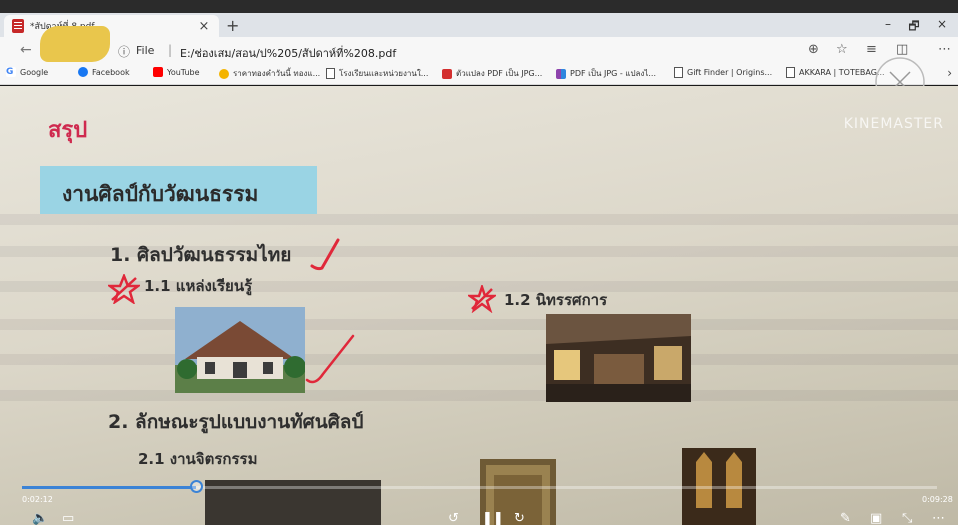  Describe the element at coordinates (240, 350) in the screenshot. I see `learning-center-photo` at that location.